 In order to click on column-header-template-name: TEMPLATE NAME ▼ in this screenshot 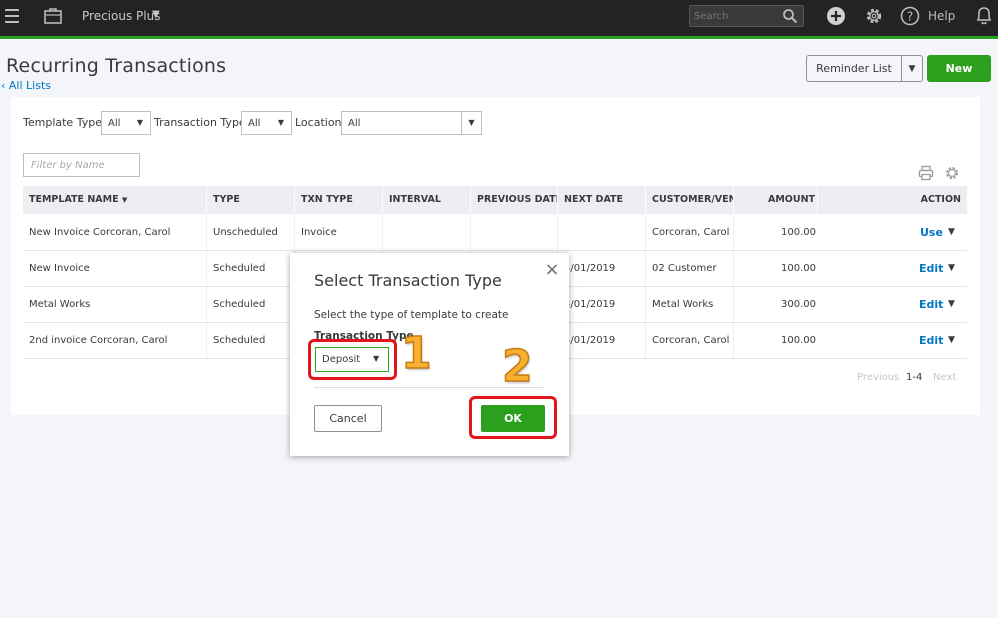, I will do `click(115, 200)`.